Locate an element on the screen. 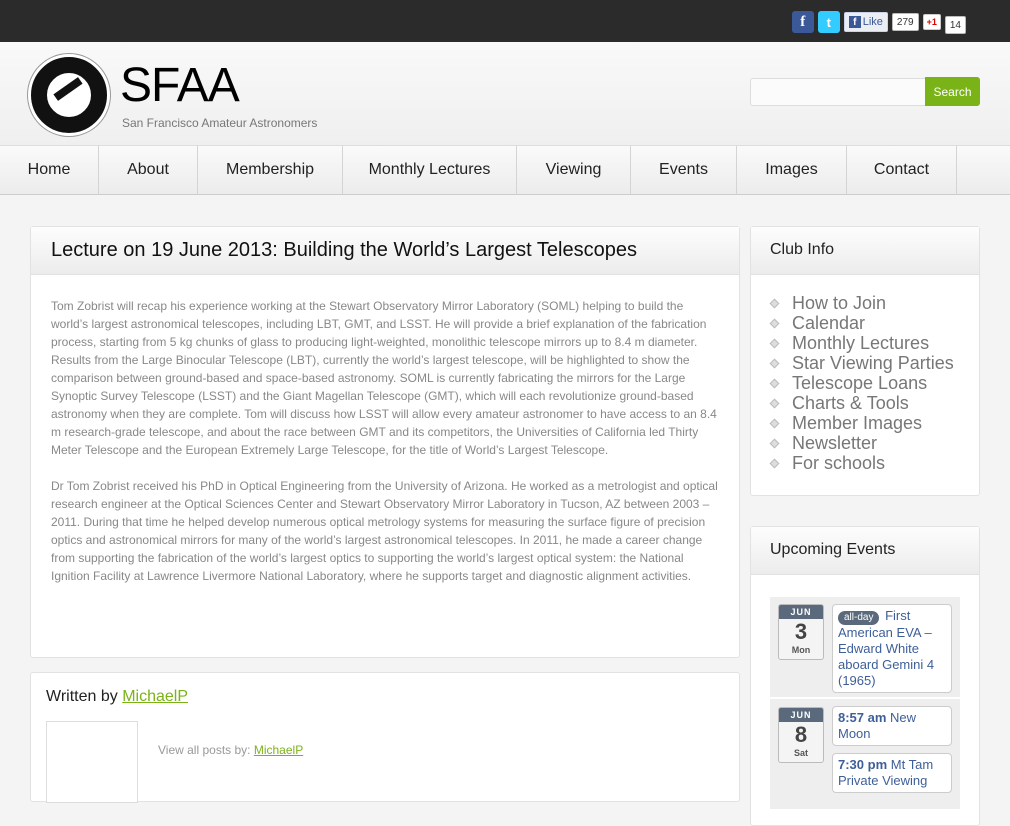  date-day: 3 is located at coordinates (801, 631).